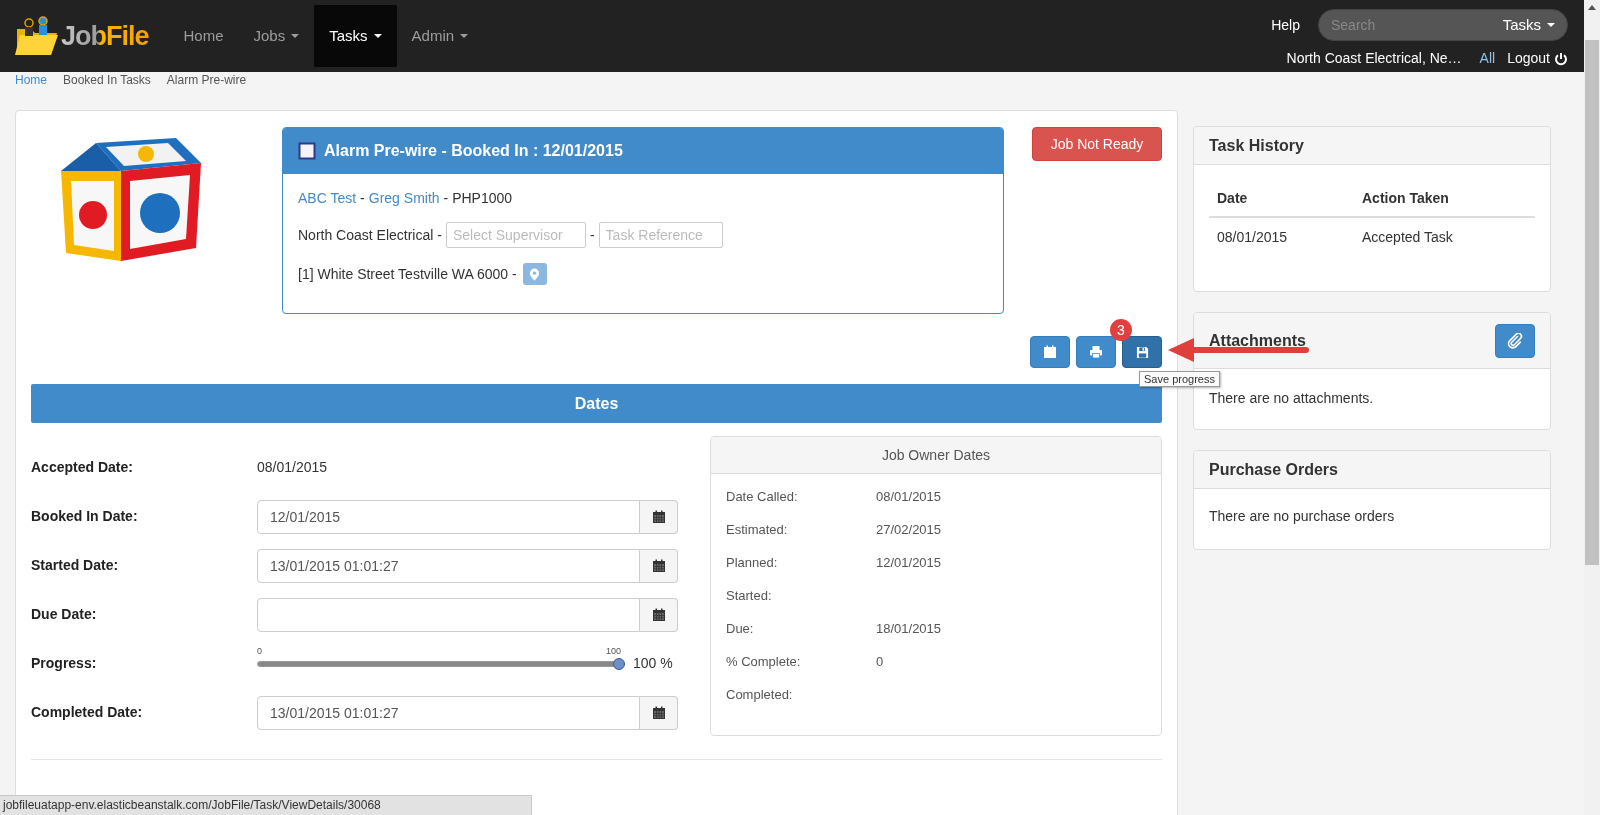 This screenshot has width=1600, height=815. What do you see at coordinates (327, 198) in the screenshot?
I see `text-link: ABC Test` at bounding box center [327, 198].